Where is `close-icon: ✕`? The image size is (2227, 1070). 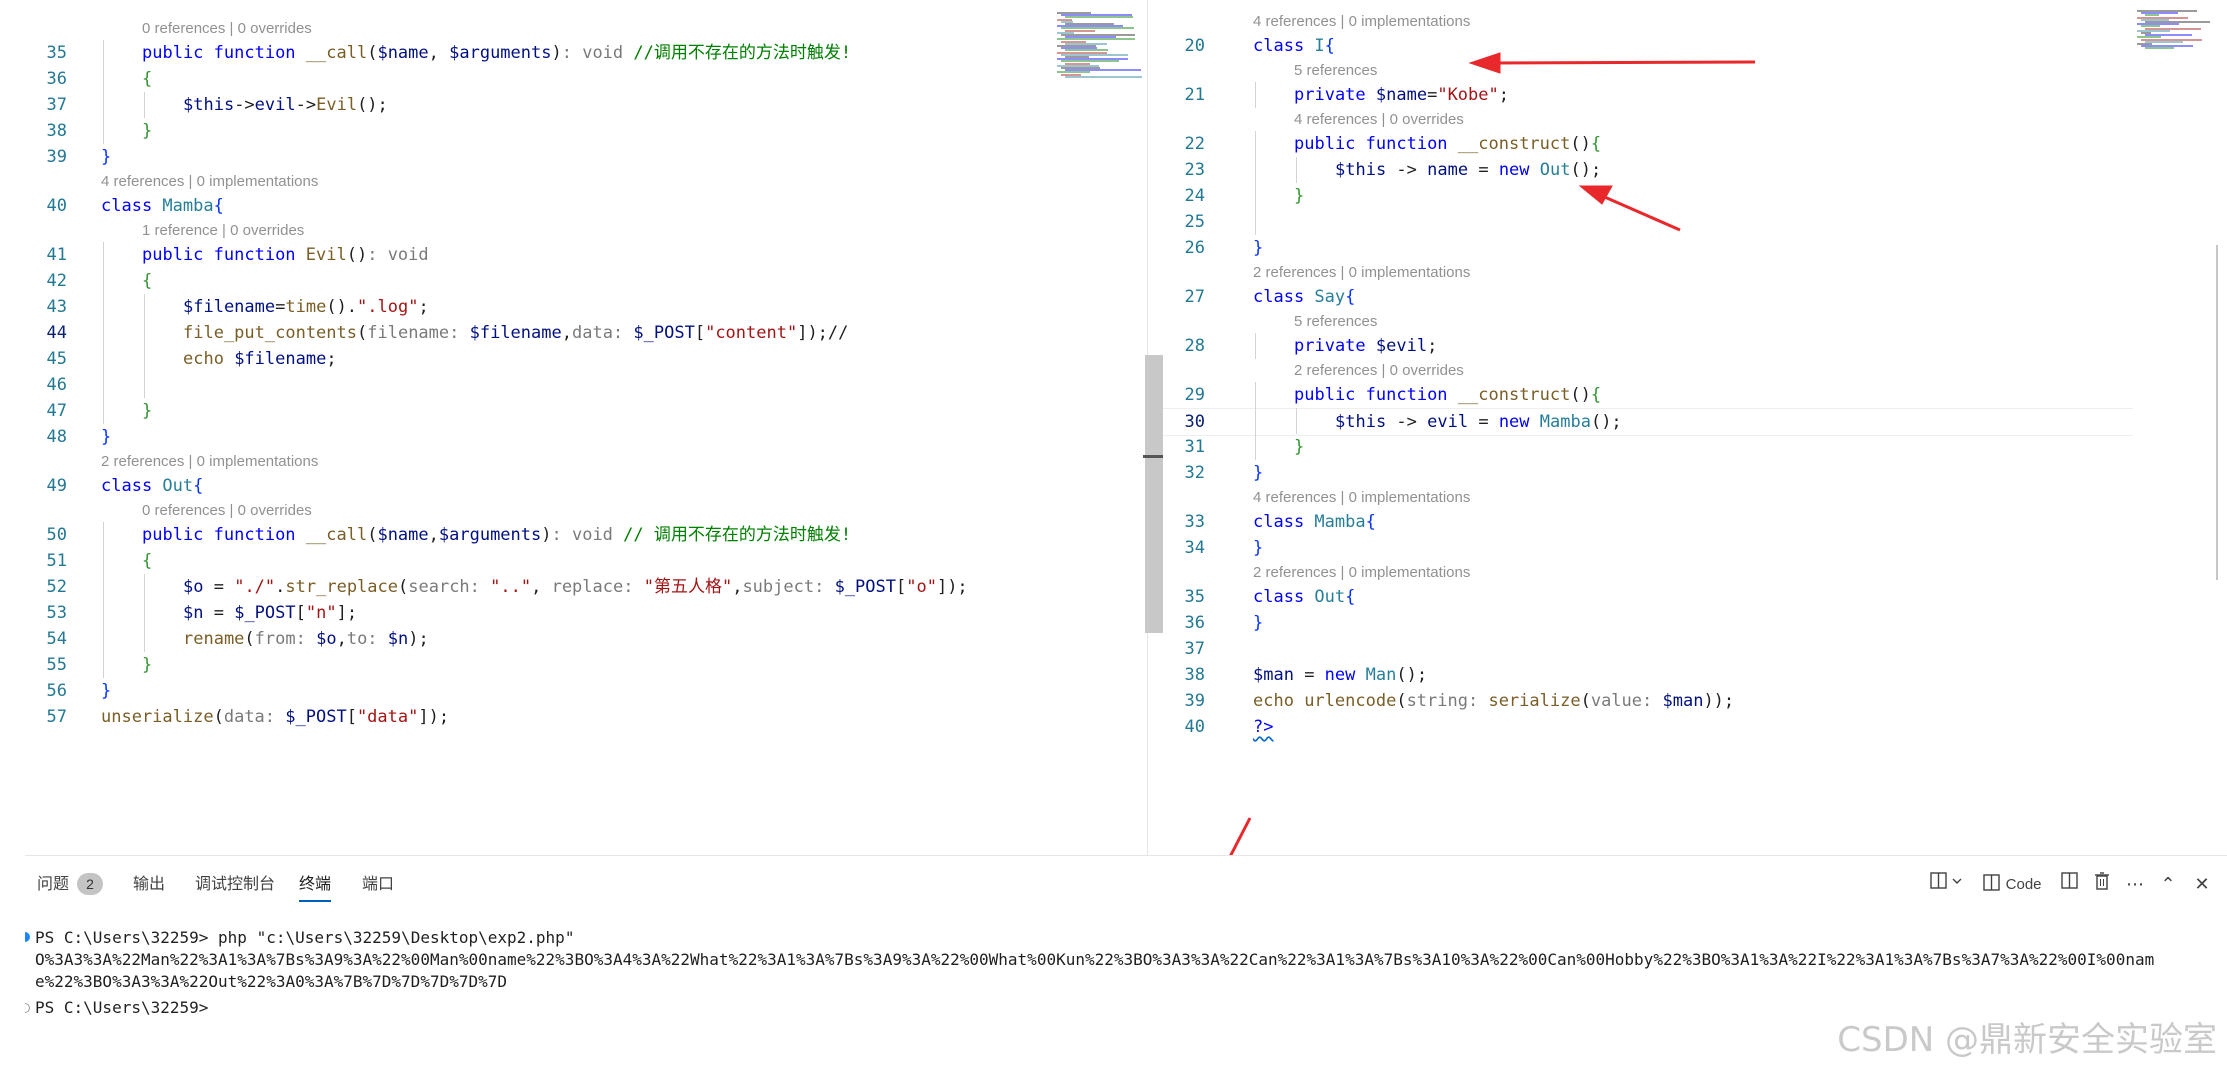
close-icon: ✕ is located at coordinates (2202, 885).